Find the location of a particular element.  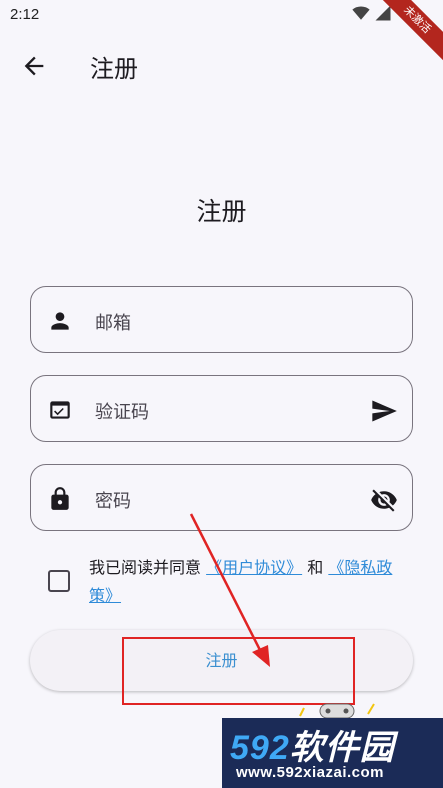

lock-icon is located at coordinates (60, 498).